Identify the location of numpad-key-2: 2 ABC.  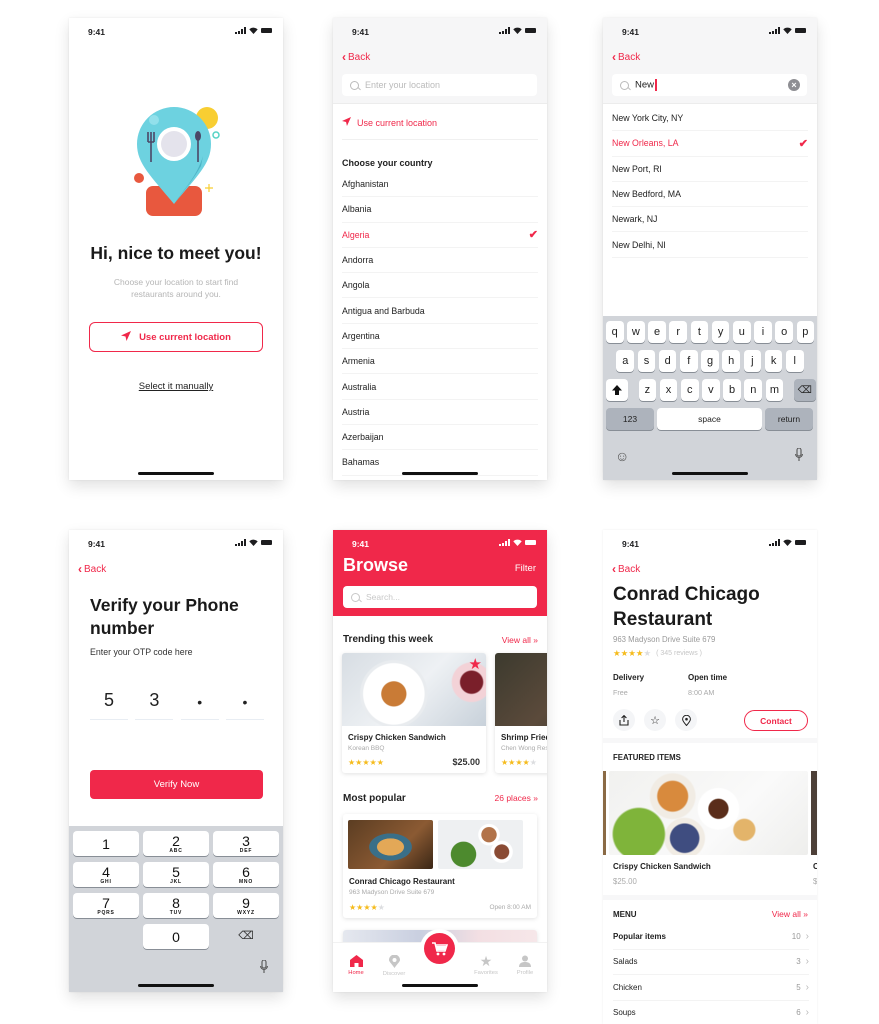
(176, 843).